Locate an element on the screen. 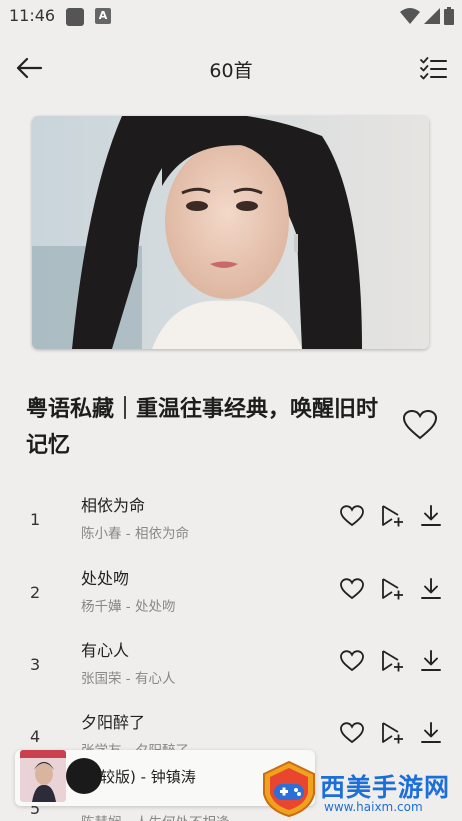 The height and width of the screenshot is (821, 462). song-artist-album: 陈慧娴 - 人生何处不相逢 is located at coordinates (155, 816).